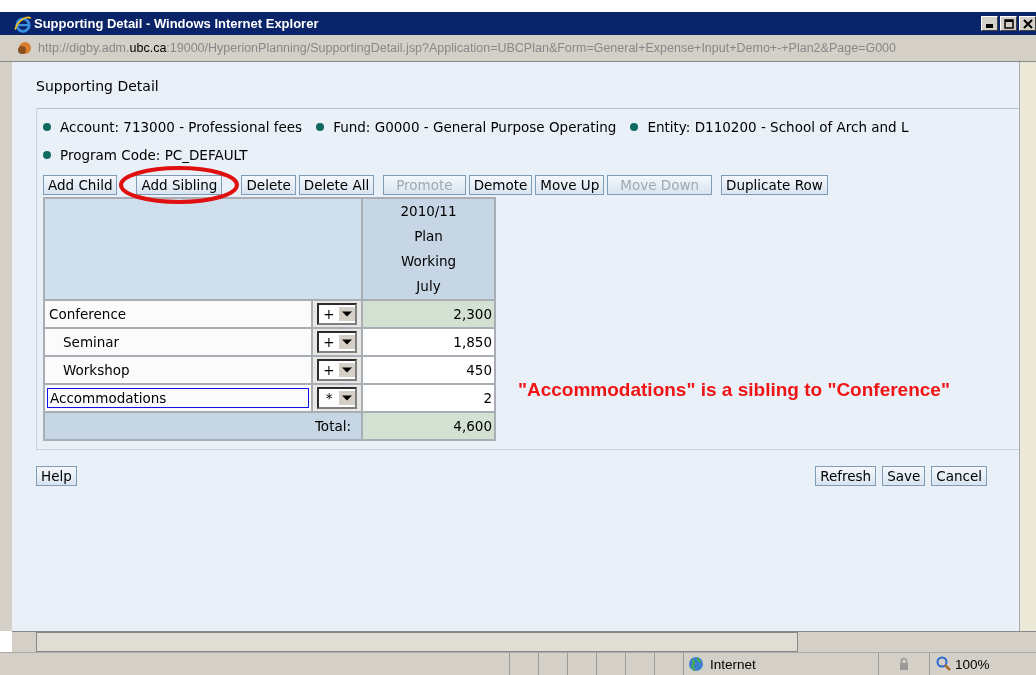 This screenshot has height=675, width=1036. What do you see at coordinates (179, 185) in the screenshot?
I see `toolbar-button: Add Sibling` at bounding box center [179, 185].